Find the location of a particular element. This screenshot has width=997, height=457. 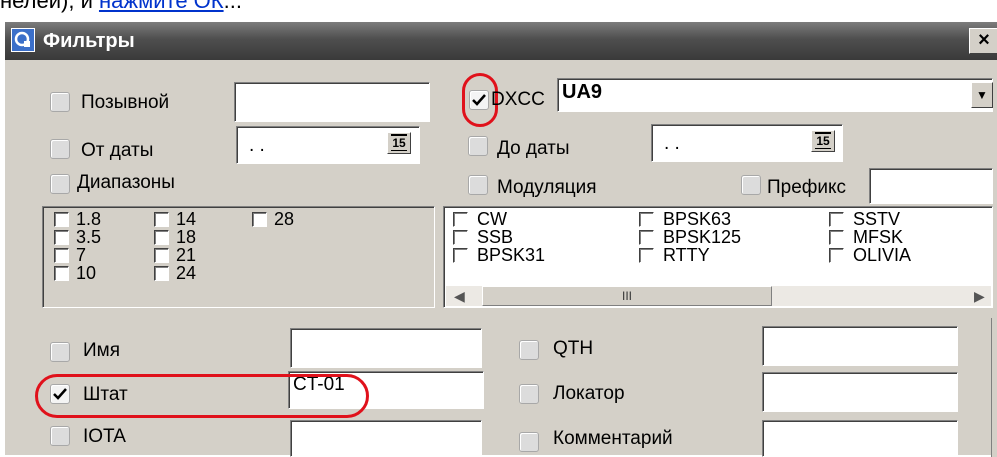

locator-label: Локатор is located at coordinates (589, 393).